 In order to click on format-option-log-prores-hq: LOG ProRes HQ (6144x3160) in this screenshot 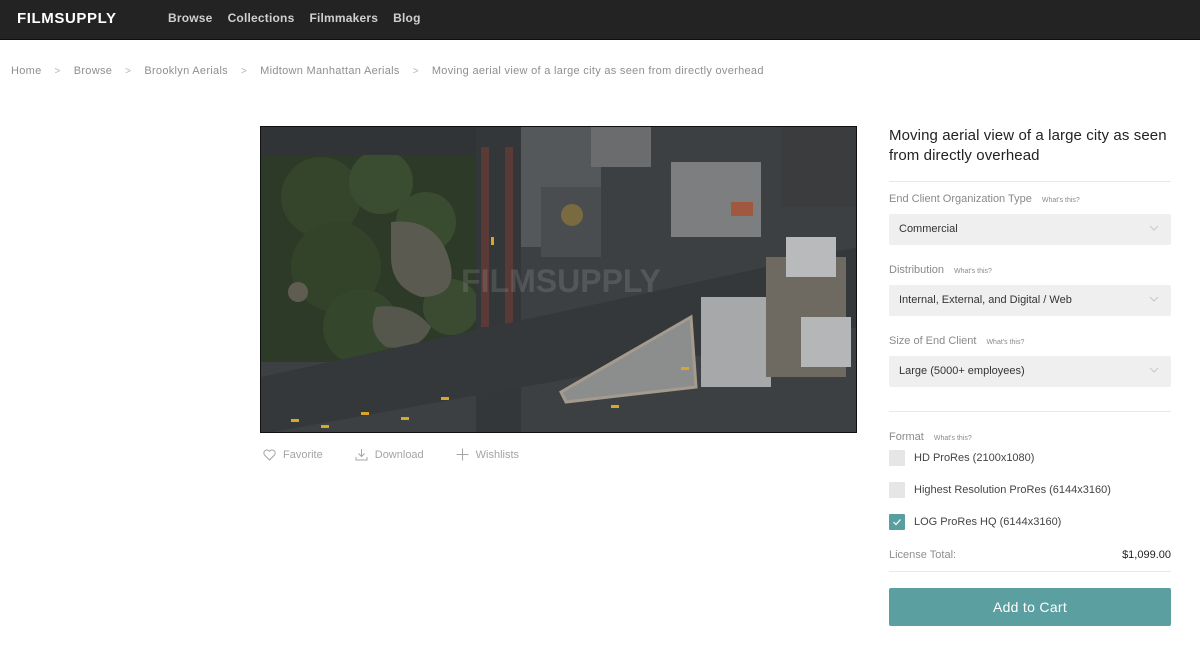, I will do `click(1030, 522)`.